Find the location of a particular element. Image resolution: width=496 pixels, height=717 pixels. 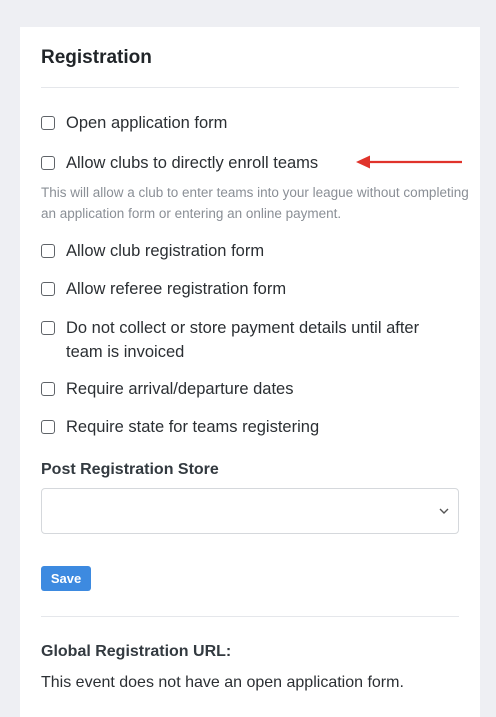

option-label: Allow referee registration form is located at coordinates (176, 289).